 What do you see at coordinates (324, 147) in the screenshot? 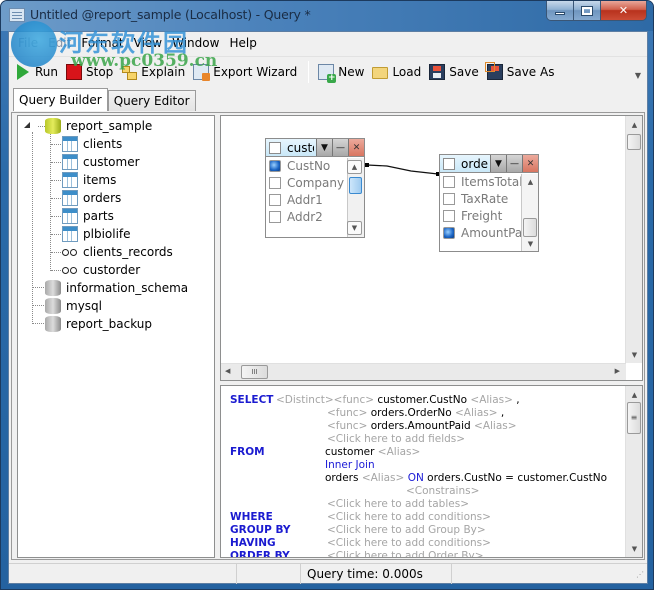
I see `dropdown-icon: ▼` at bounding box center [324, 147].